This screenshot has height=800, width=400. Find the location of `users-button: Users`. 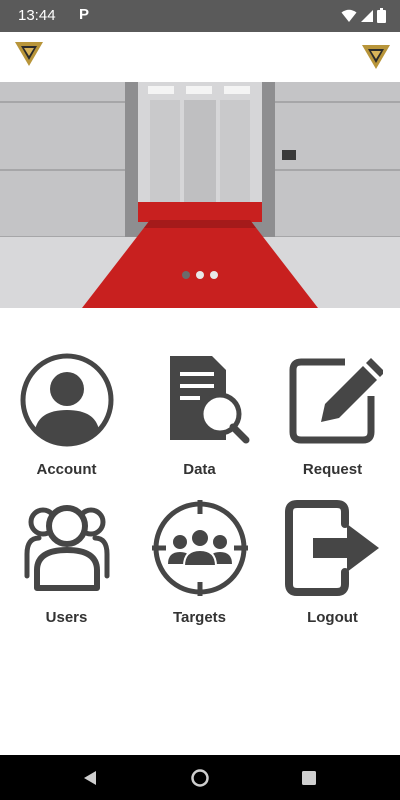

users-button: Users is located at coordinates (66, 563).